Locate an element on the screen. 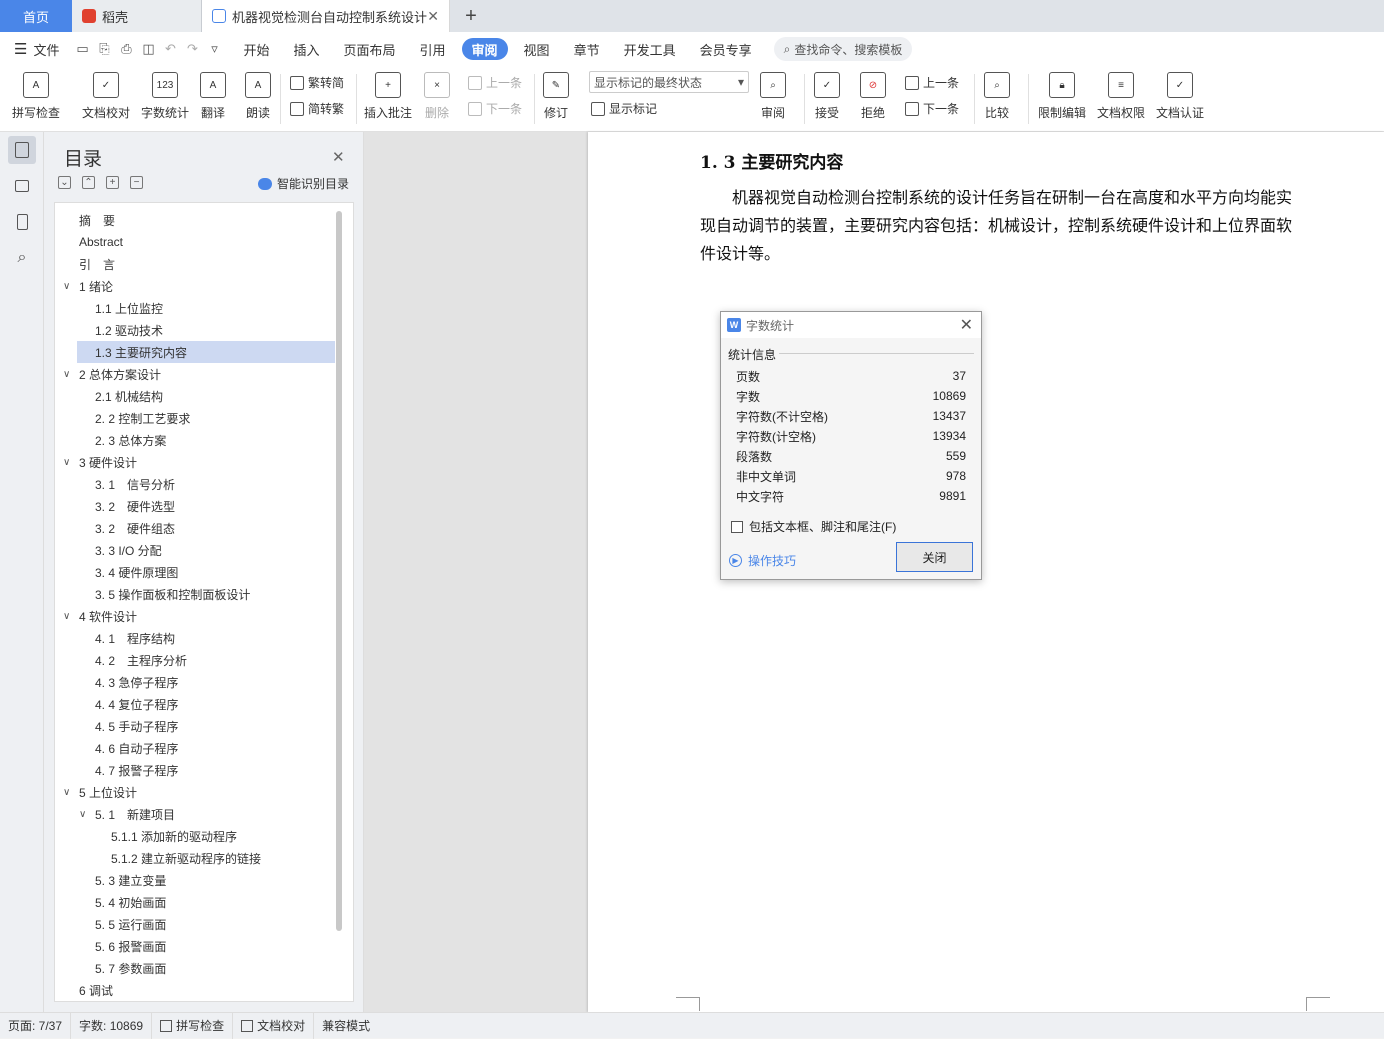 The height and width of the screenshot is (1039, 1384). toc-item: 4. 4 复位子程序 is located at coordinates (190, 704).